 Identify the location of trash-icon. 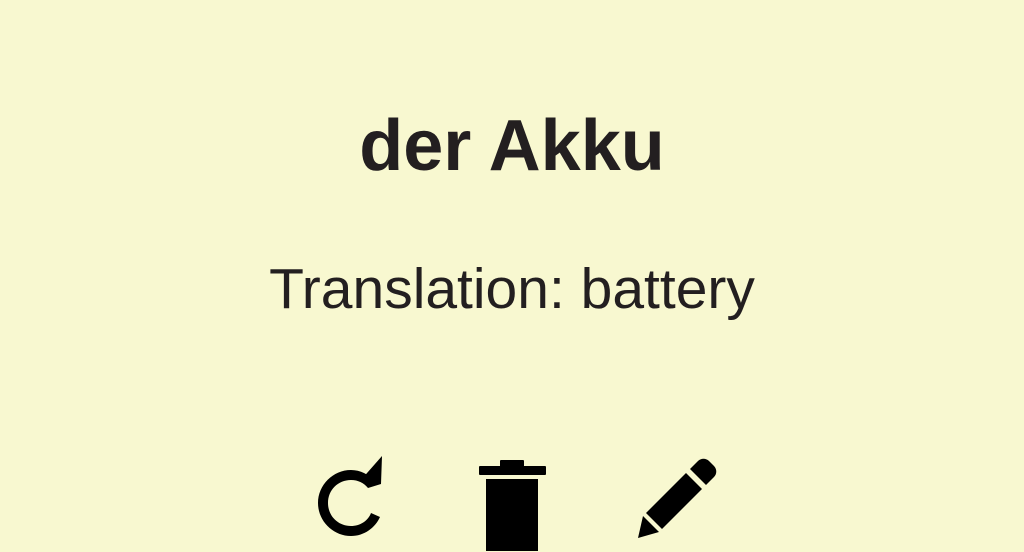
(512, 503).